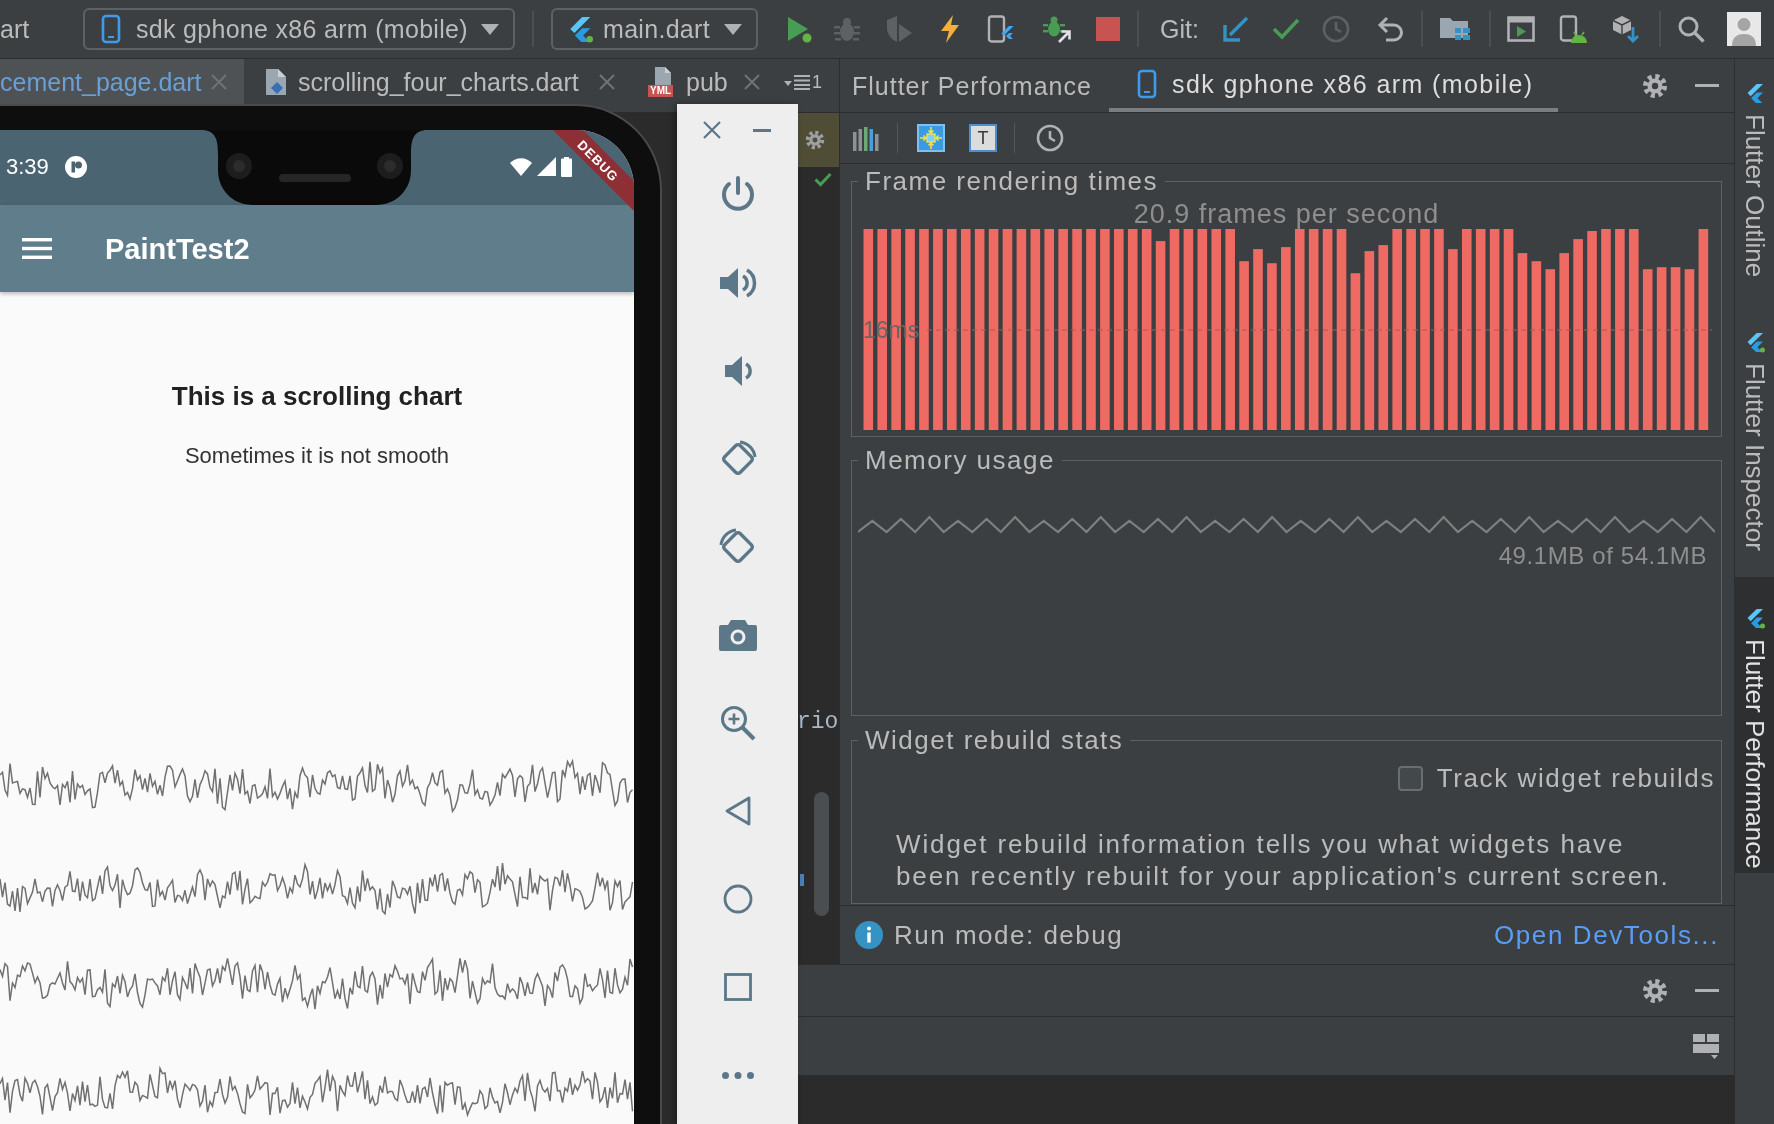 The height and width of the screenshot is (1124, 1774). What do you see at coordinates (994, 740) in the screenshot?
I see `group-title: Widget rebuild stats` at bounding box center [994, 740].